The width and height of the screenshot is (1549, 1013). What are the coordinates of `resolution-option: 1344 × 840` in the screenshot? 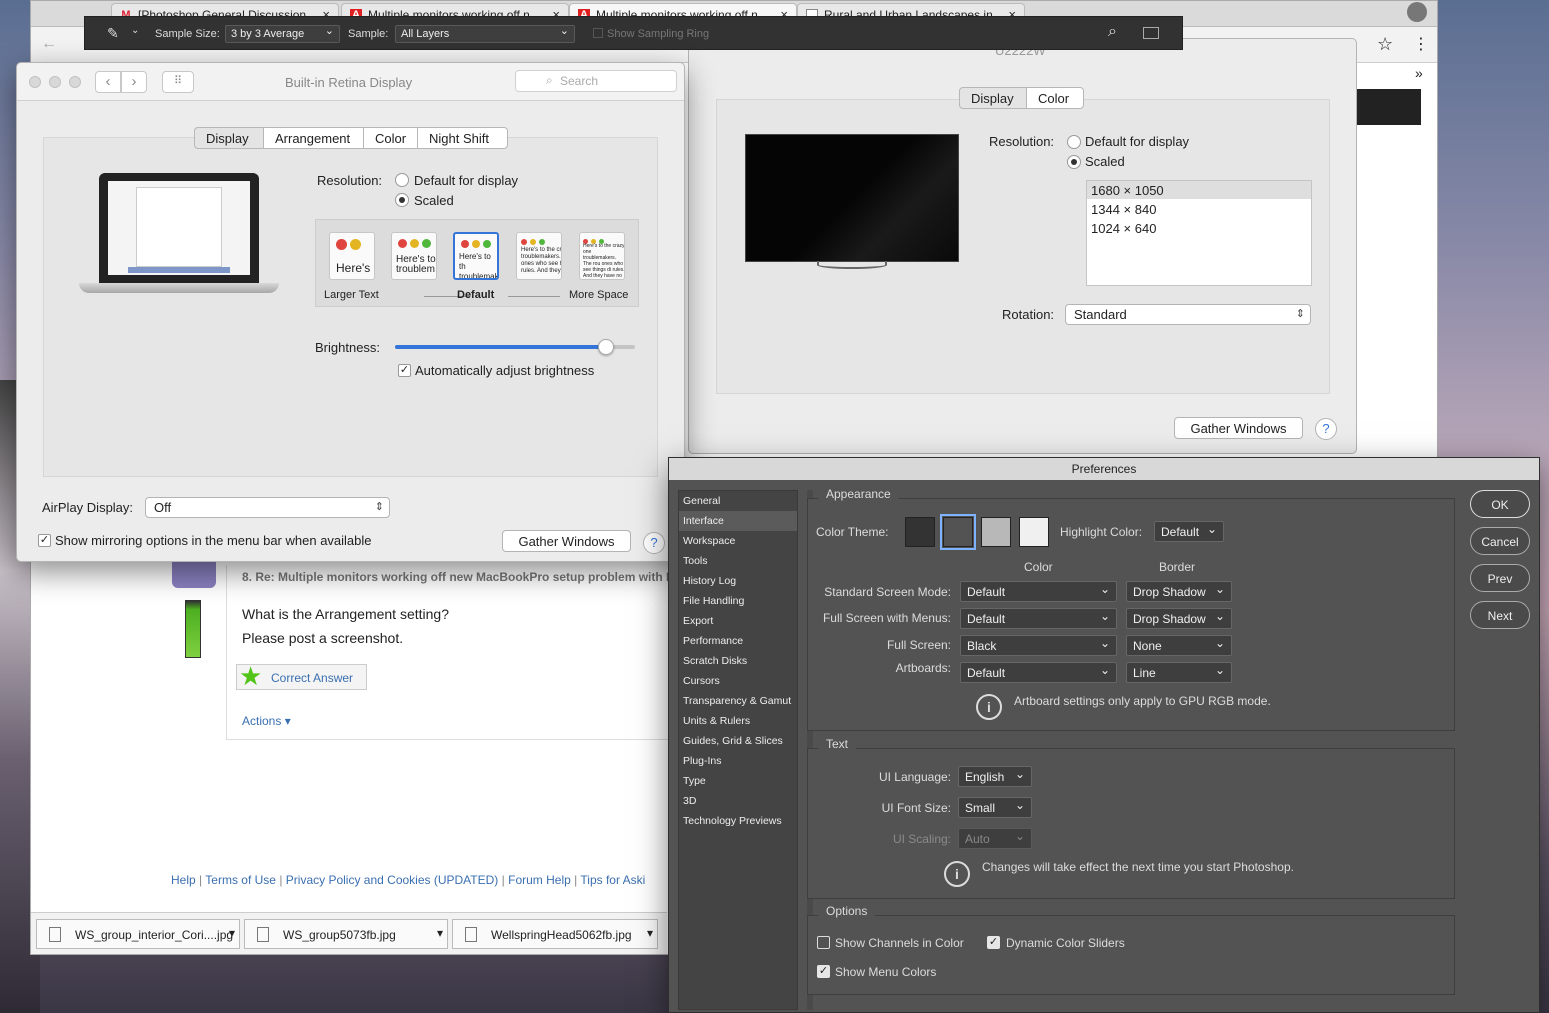 It's located at (1199, 209).